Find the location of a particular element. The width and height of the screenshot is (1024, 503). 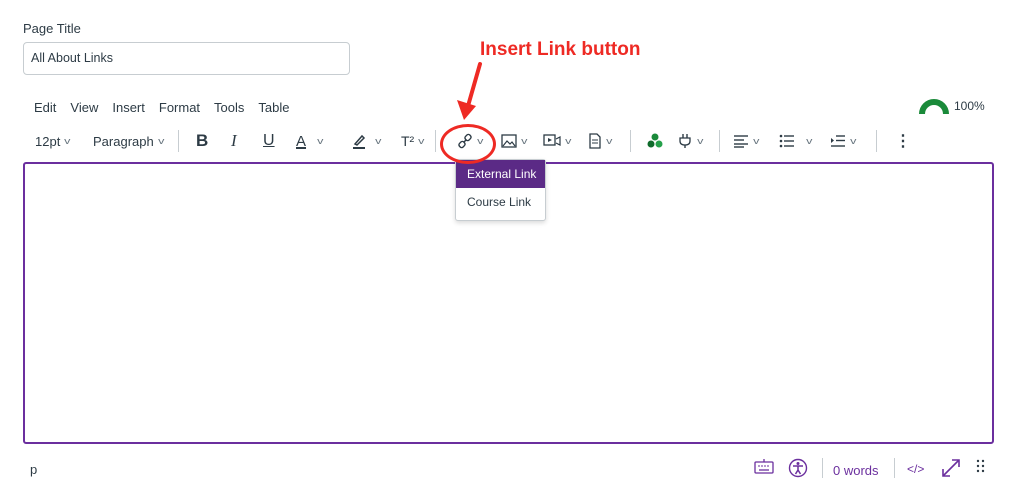

expand-icon is located at coordinates (951, 468).